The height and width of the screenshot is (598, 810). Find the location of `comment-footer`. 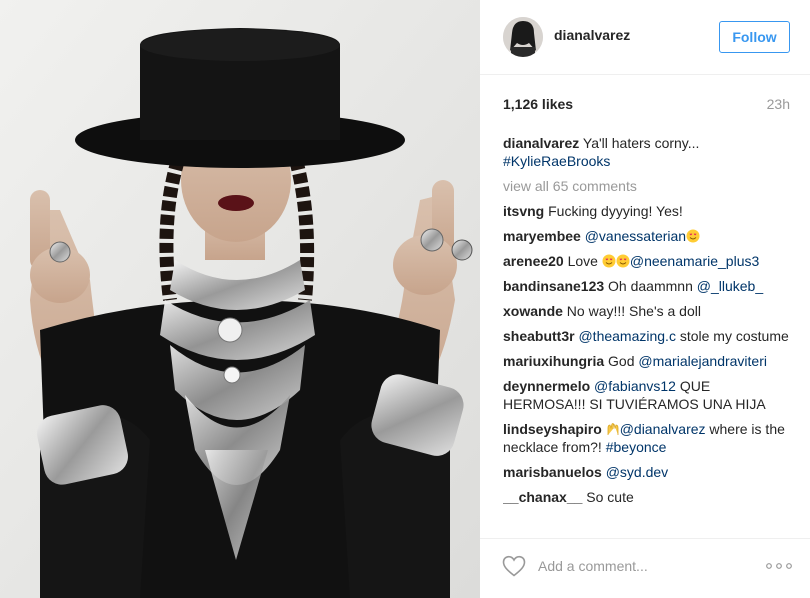

comment-footer is located at coordinates (645, 568).